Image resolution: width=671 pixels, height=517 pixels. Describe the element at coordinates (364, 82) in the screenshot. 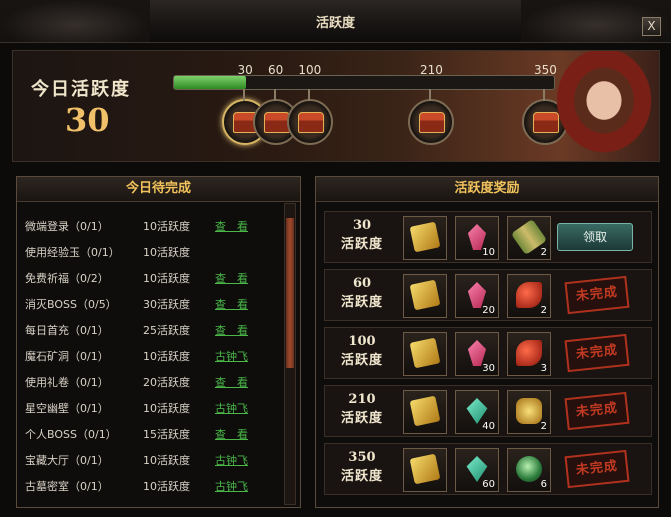

I see `activity-progress-bar` at that location.